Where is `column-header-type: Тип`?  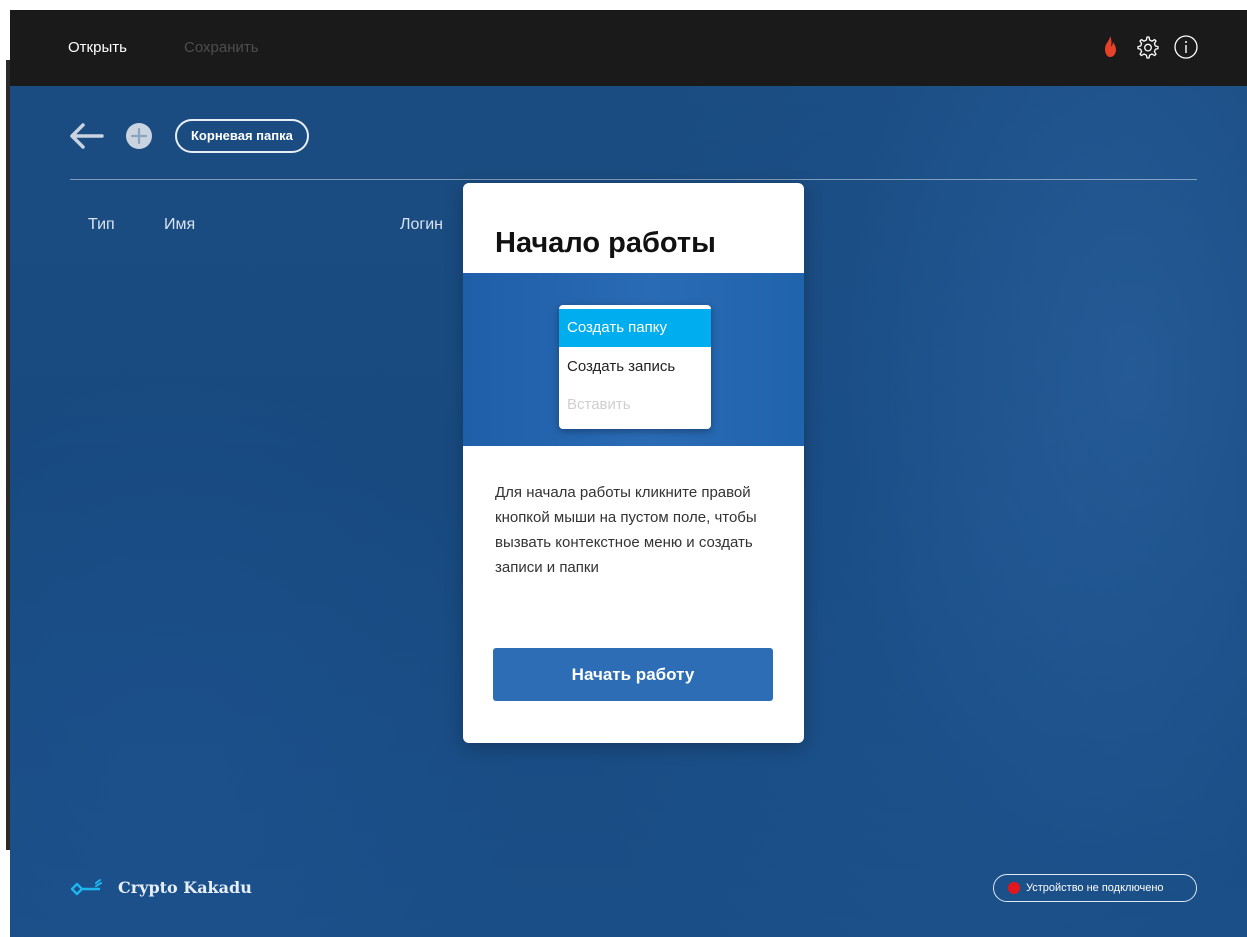 column-header-type: Тип is located at coordinates (101, 225).